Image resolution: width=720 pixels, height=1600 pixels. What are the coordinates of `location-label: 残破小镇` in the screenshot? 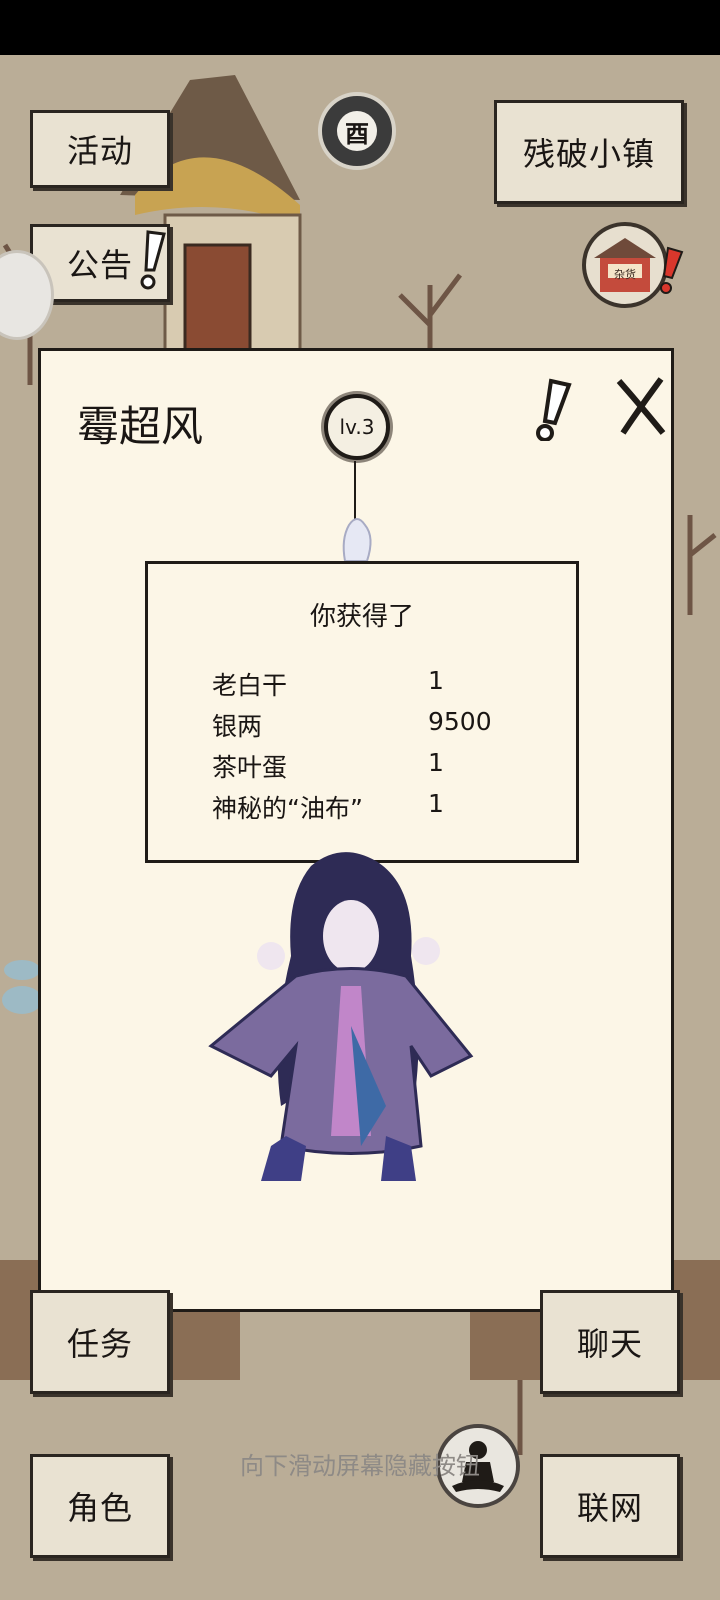 It's located at (588, 154).